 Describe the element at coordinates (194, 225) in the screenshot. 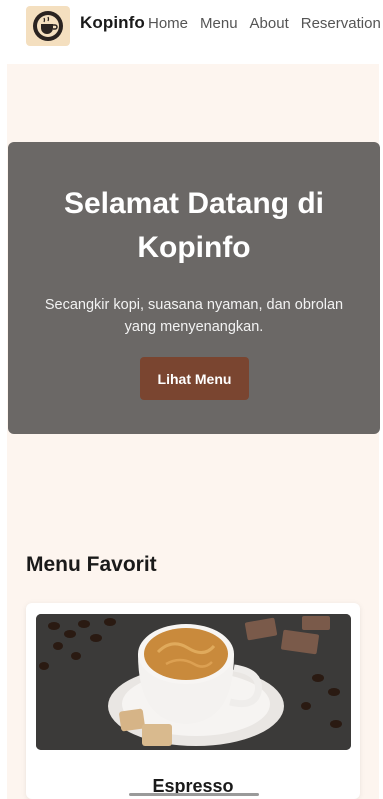

I see `hero-title: Selamat Datang di Kopinfo` at that location.